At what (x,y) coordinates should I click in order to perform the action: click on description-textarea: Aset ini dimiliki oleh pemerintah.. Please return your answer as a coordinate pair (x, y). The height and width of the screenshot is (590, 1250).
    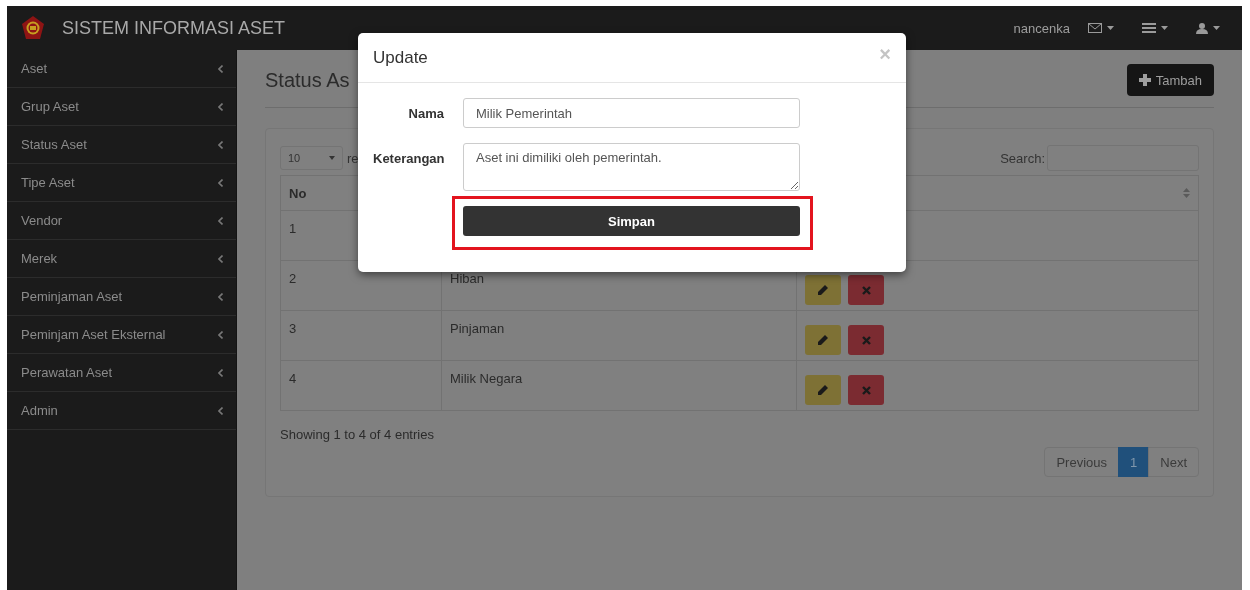
    Looking at the image, I should click on (631, 167).